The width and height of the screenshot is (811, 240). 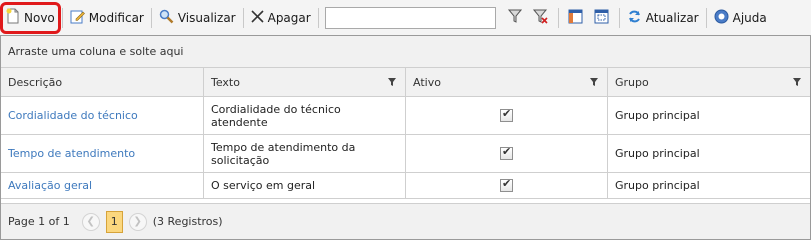 I want to click on chevron-left-icon: ❮, so click(x=90, y=221).